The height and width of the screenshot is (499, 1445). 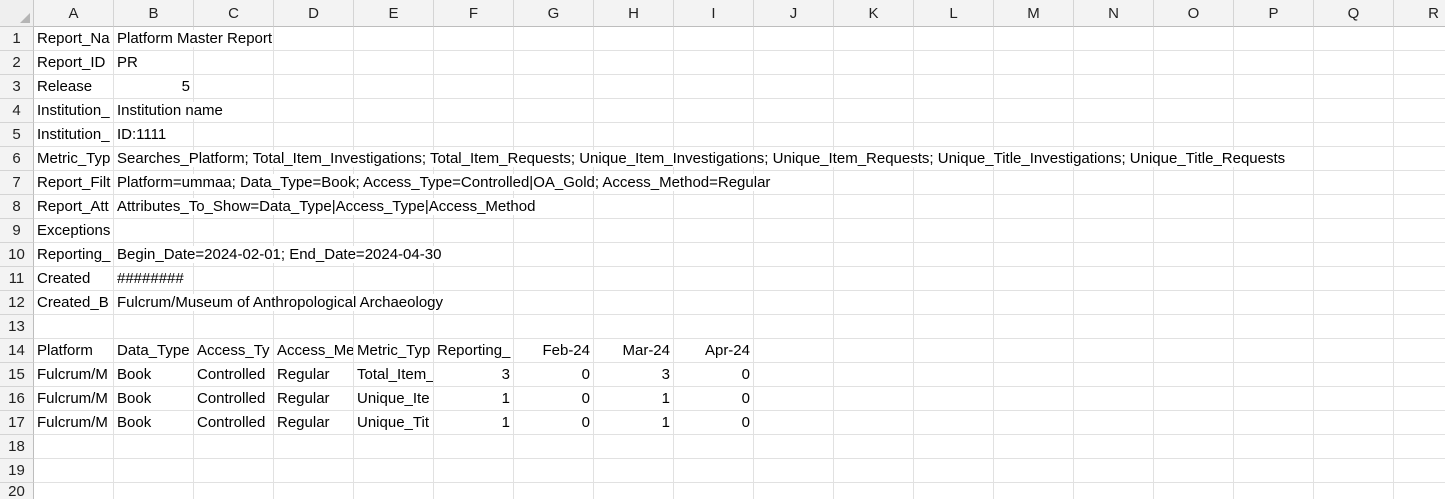 What do you see at coordinates (874, 183) in the screenshot?
I see `cell-k7` at bounding box center [874, 183].